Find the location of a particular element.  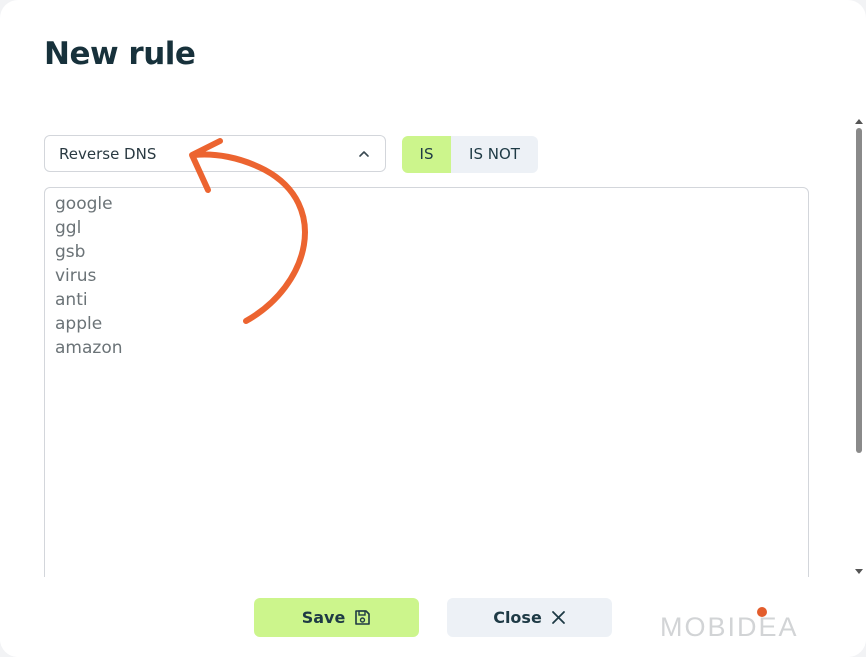

close-button: Close is located at coordinates (529, 617).